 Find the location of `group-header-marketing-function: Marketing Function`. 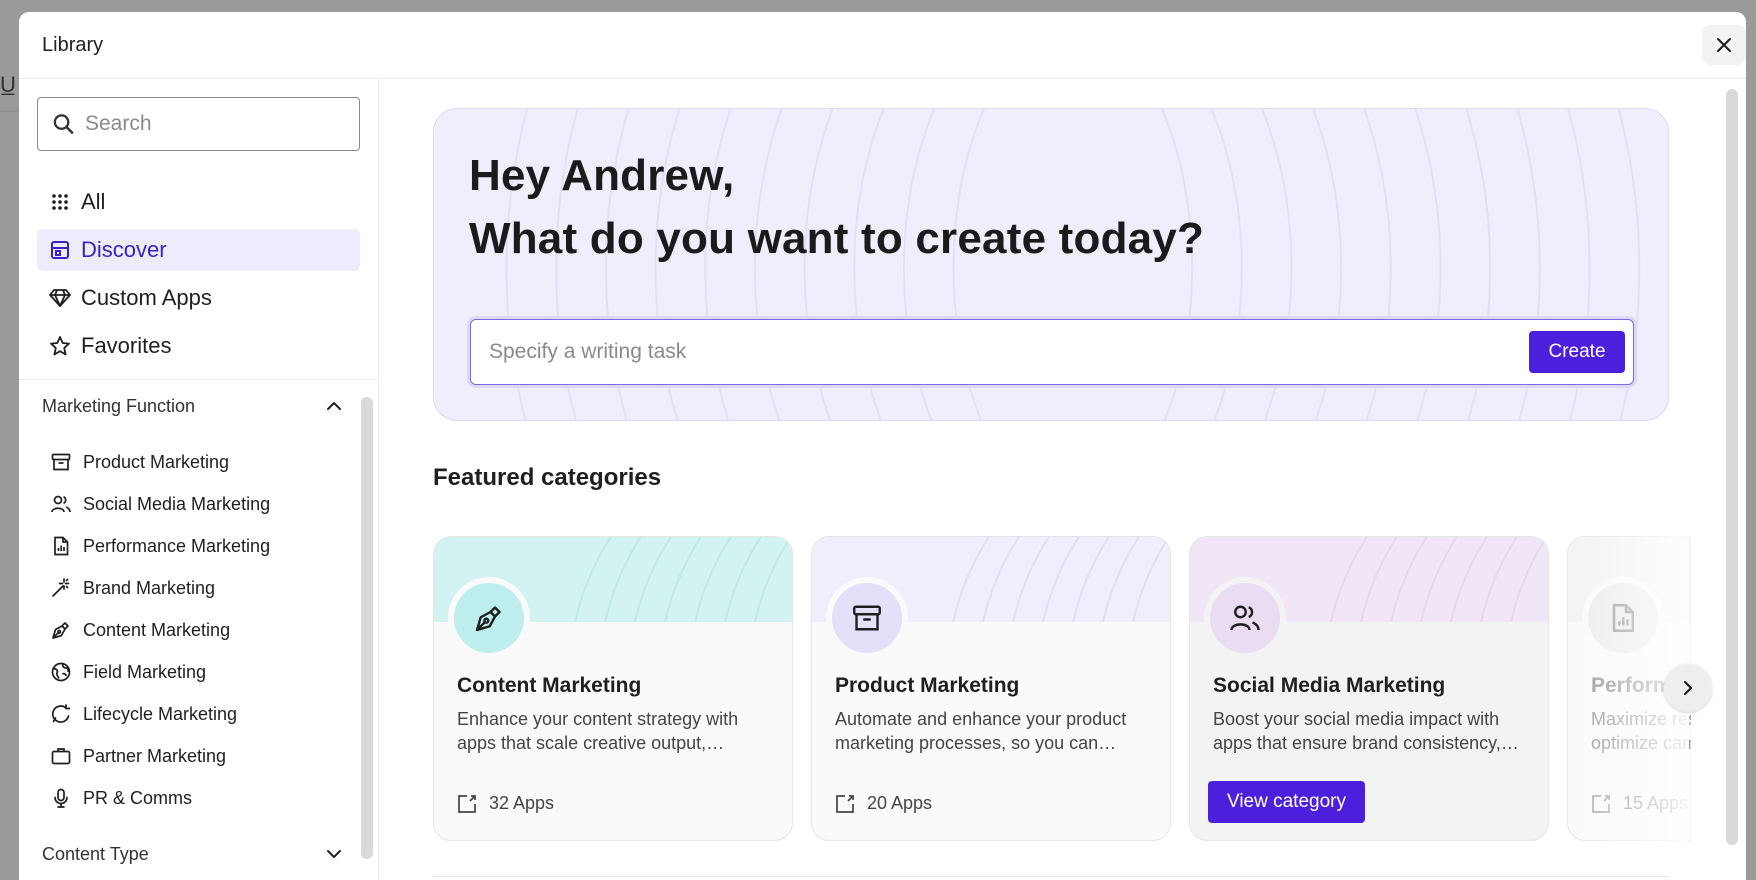

group-header-marketing-function: Marketing Function is located at coordinates (192, 406).